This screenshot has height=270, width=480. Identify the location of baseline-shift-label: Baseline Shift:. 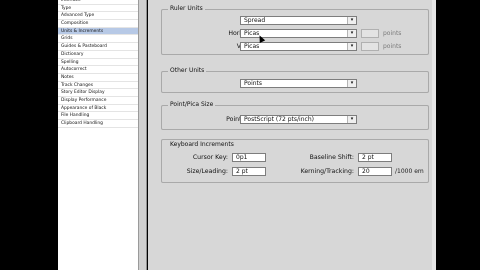
(331, 157).